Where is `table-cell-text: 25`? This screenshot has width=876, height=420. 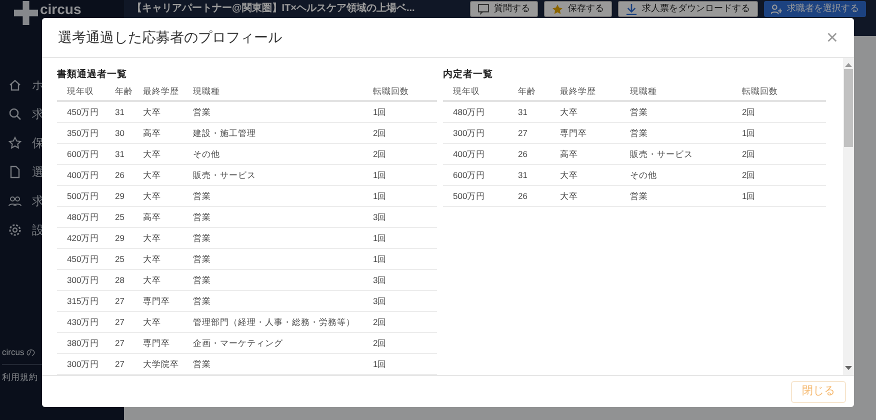 table-cell-text: 25 is located at coordinates (120, 217).